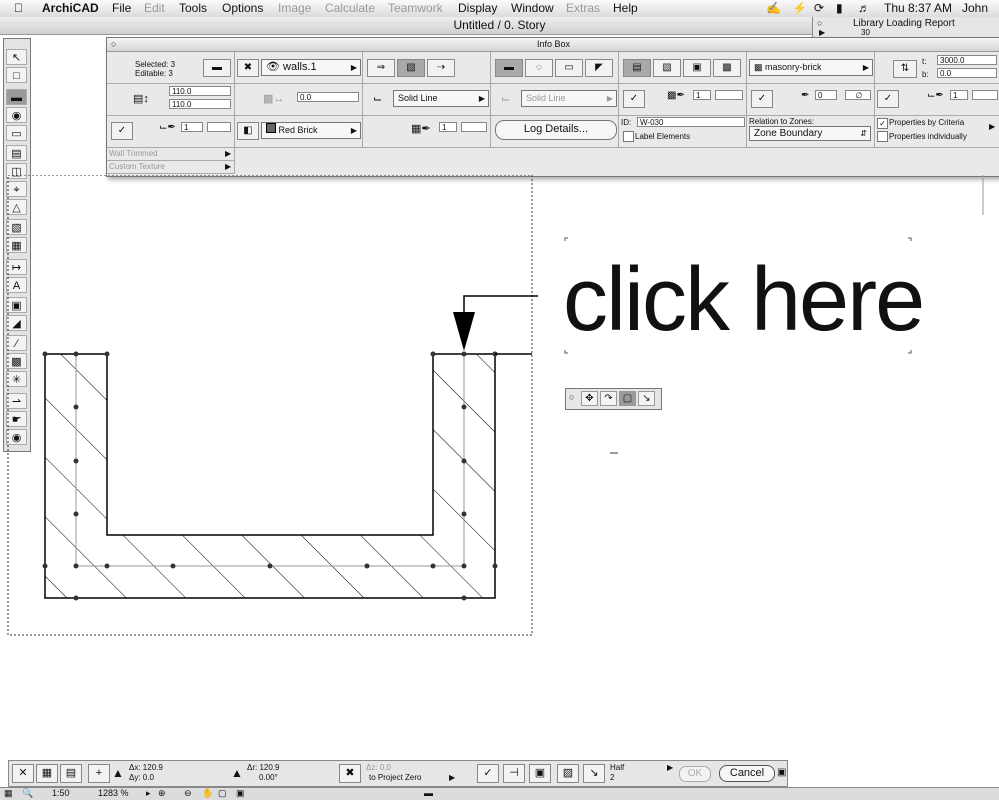 The height and width of the screenshot is (800, 999). I want to click on zoom-in-icon: ⊕, so click(162, 793).